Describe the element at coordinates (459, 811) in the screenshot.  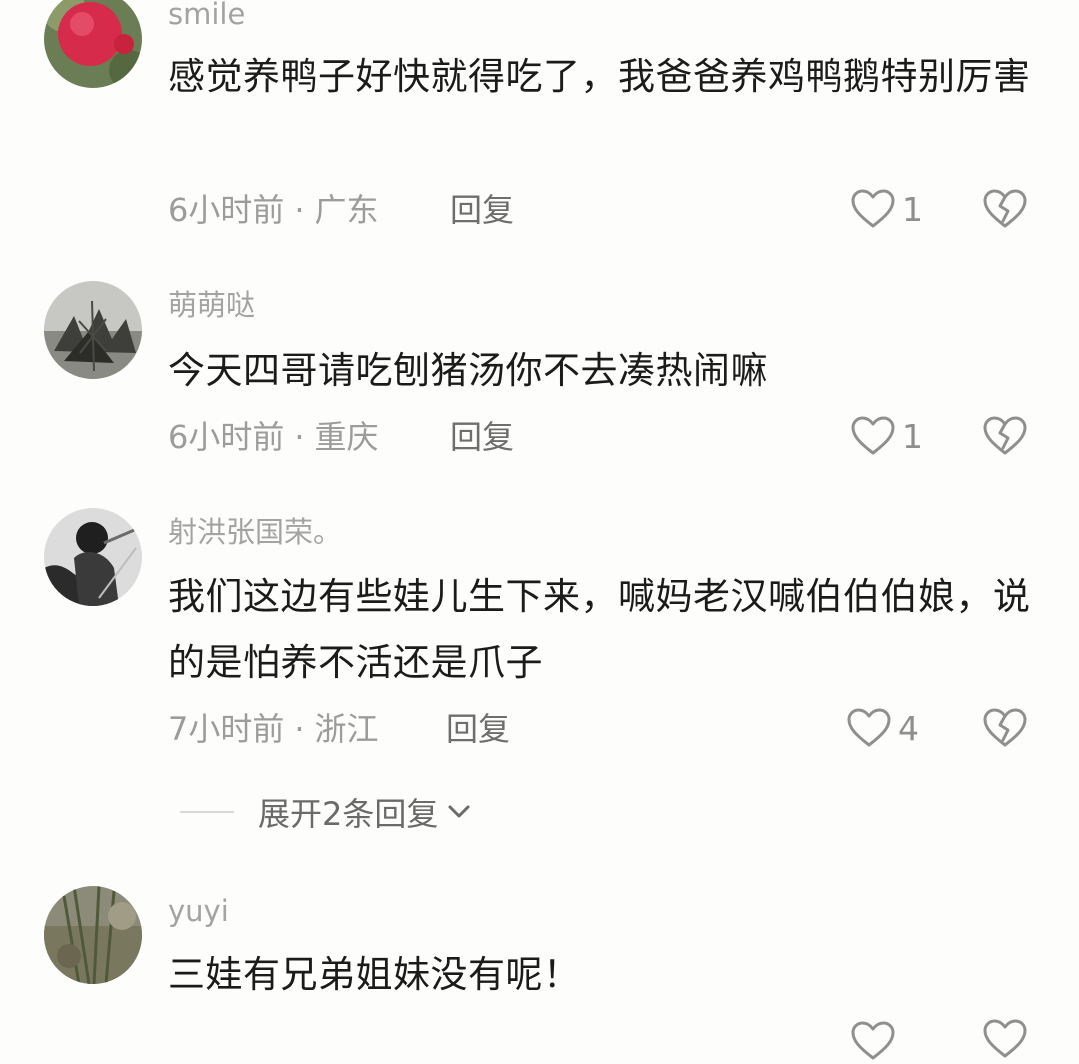
I see `chevron-down-icon` at that location.